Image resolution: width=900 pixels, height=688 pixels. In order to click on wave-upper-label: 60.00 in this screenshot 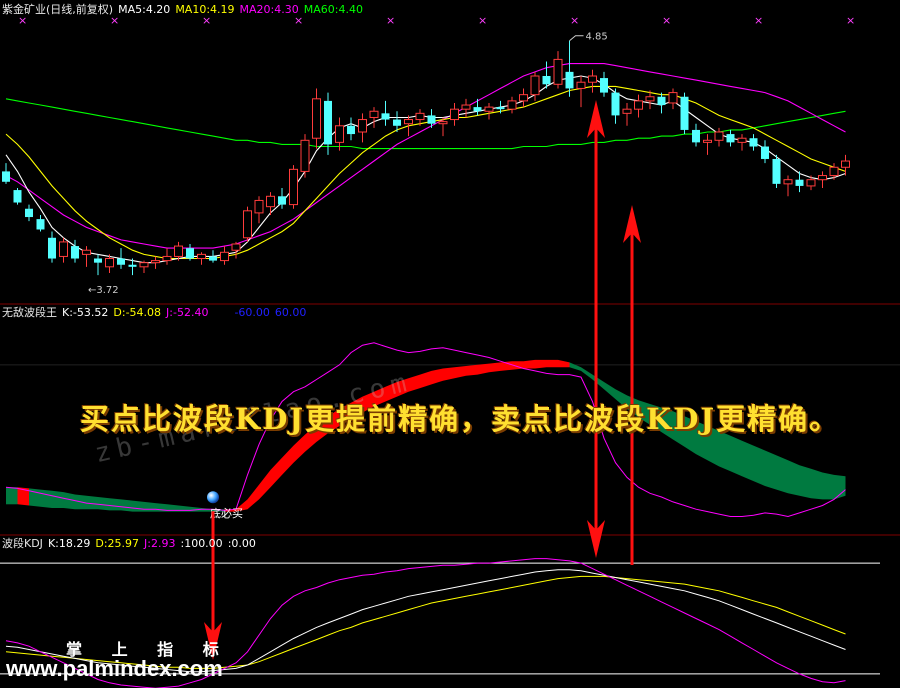, I will do `click(290, 312)`.